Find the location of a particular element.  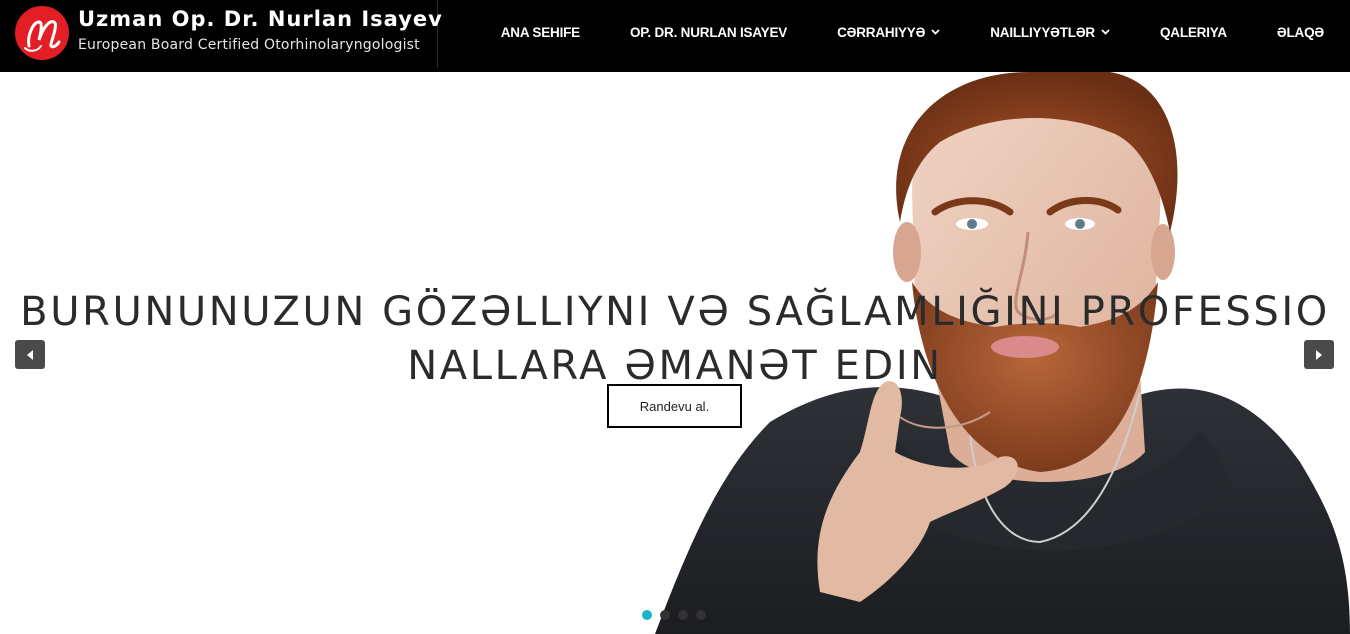

nav-item-label: OP. DR. NURLAN ISAYEV is located at coordinates (709, 32).